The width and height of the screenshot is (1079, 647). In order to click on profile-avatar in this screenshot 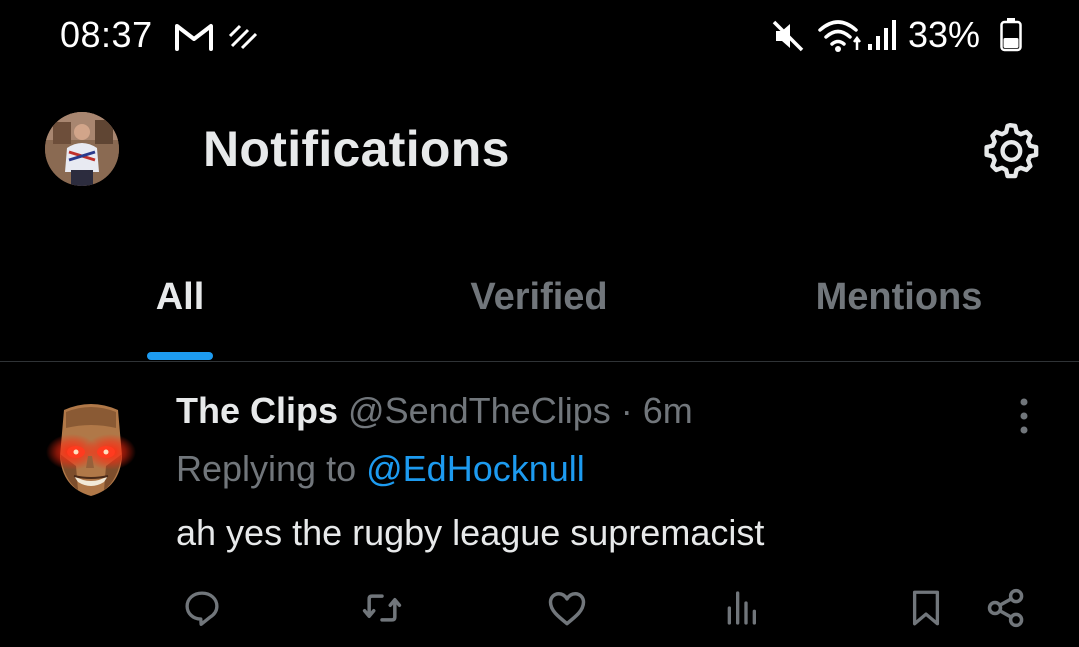, I will do `click(82, 149)`.